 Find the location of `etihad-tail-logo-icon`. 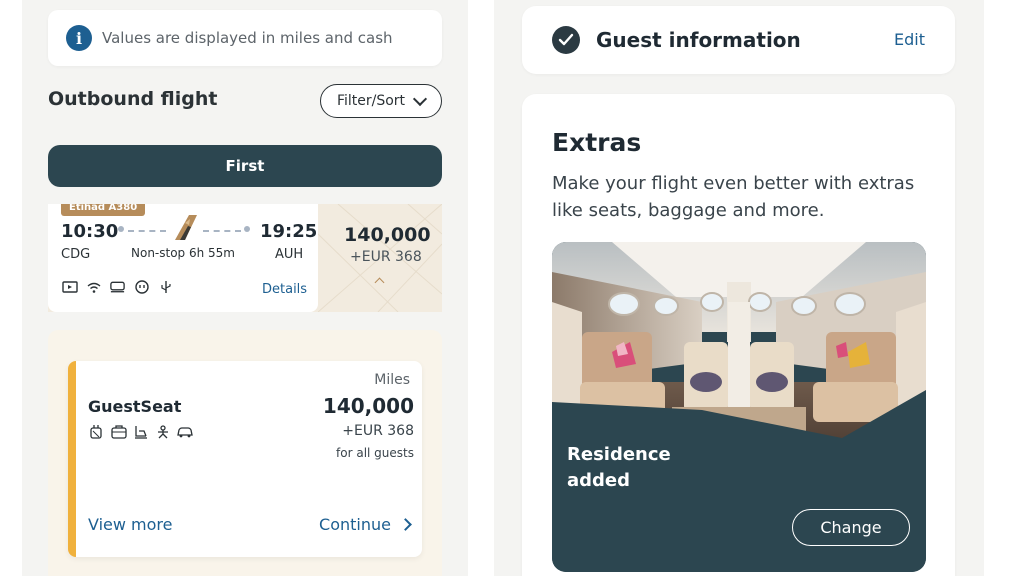

etihad-tail-logo-icon is located at coordinates (186, 227).